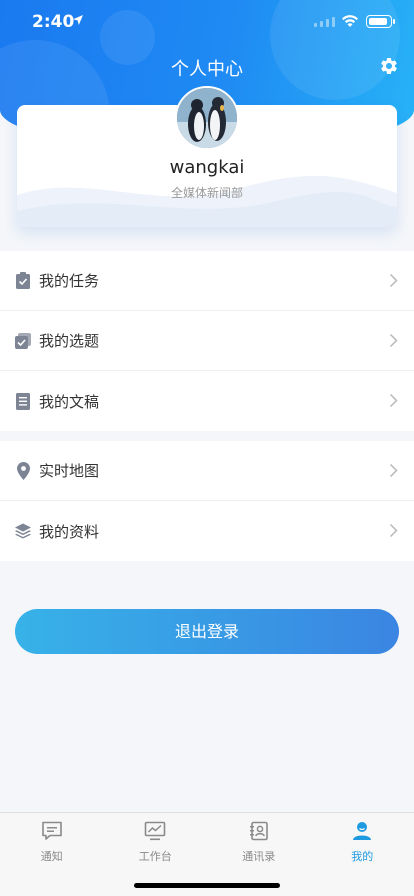 The width and height of the screenshot is (414, 896). Describe the element at coordinates (207, 631) in the screenshot. I see `logout-button: 退出登录` at that location.